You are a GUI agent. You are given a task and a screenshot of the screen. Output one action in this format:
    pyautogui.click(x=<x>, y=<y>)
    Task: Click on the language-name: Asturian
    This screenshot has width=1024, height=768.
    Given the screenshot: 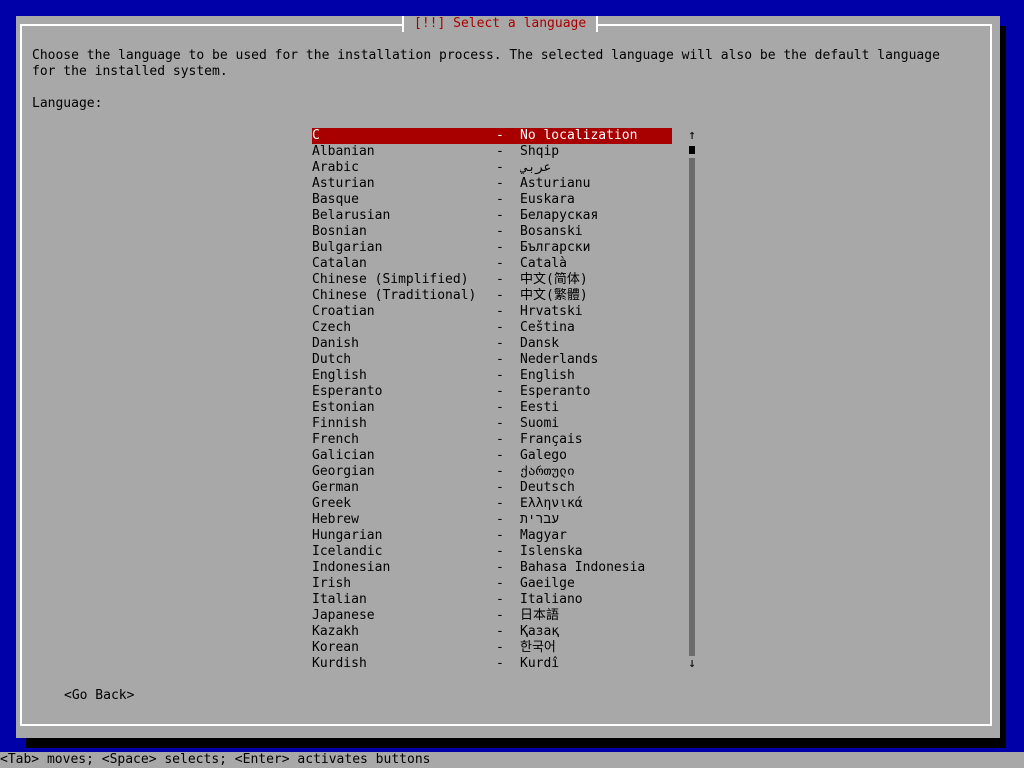 What is the action you would take?
    pyautogui.click(x=343, y=183)
    